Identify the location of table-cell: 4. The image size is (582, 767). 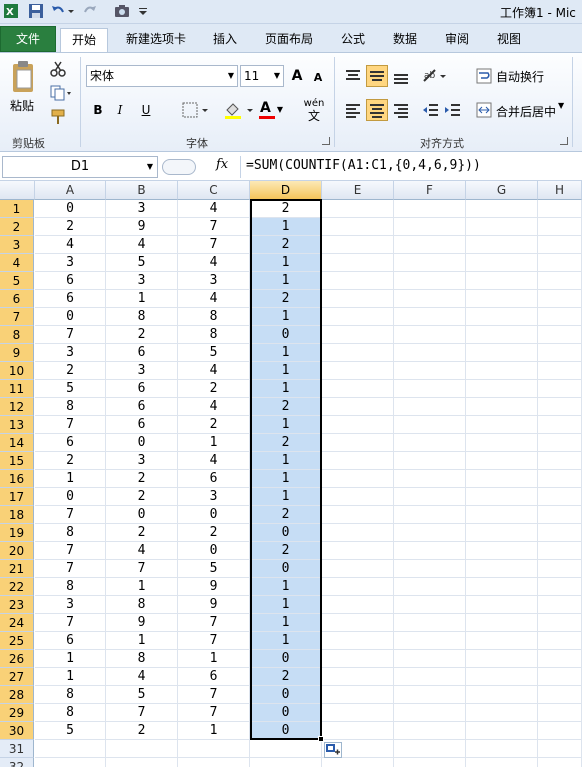
(142, 551).